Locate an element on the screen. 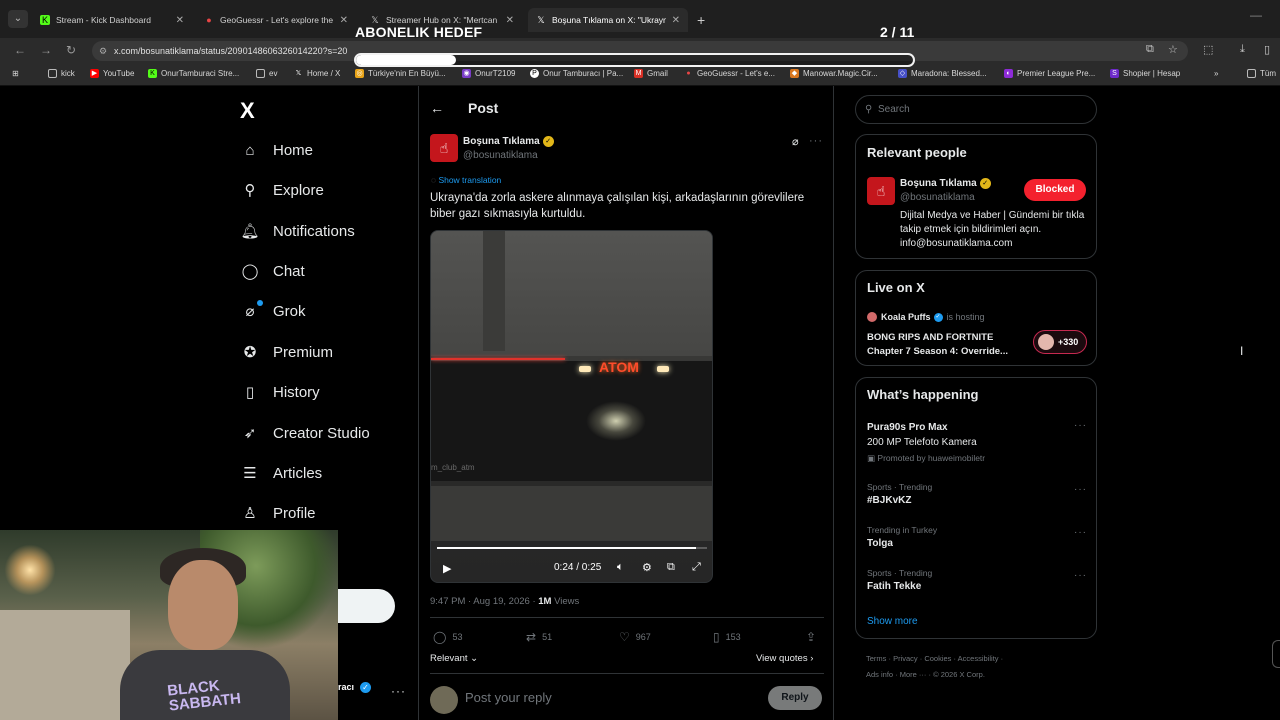 The width and height of the screenshot is (1280, 720). more-bookmarks-icon: » is located at coordinates (1216, 73).